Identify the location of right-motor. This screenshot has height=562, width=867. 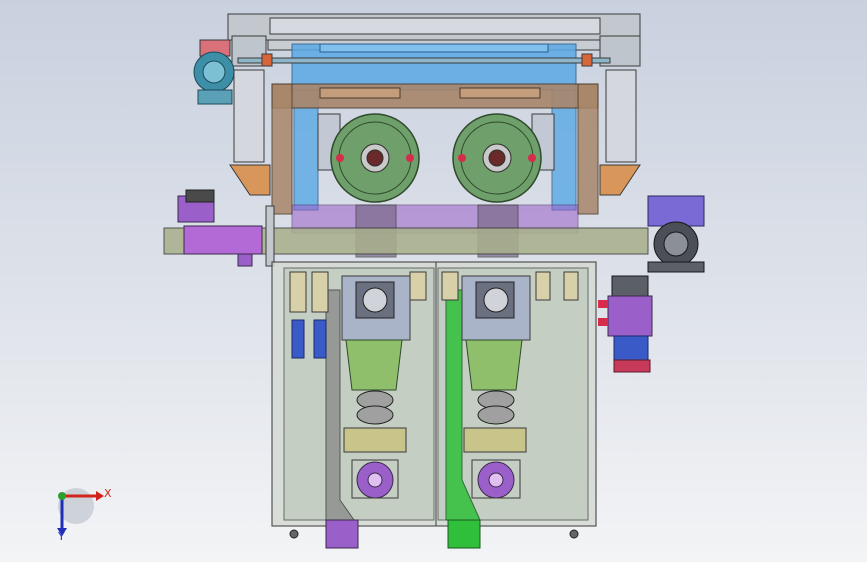
(676, 234).